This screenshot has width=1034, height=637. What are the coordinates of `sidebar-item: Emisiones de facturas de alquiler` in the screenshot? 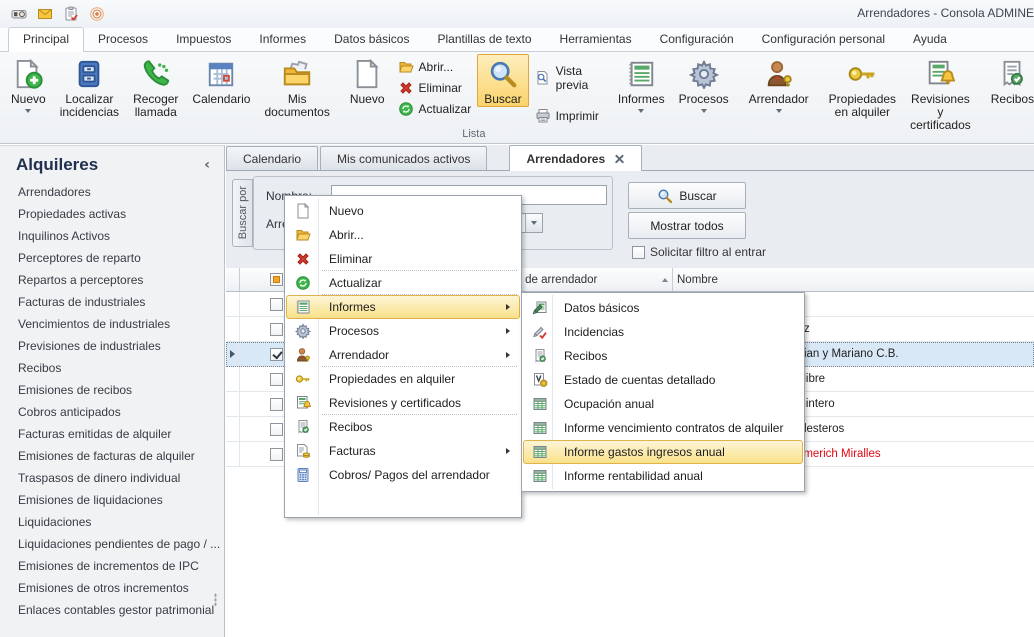 It's located at (112, 456).